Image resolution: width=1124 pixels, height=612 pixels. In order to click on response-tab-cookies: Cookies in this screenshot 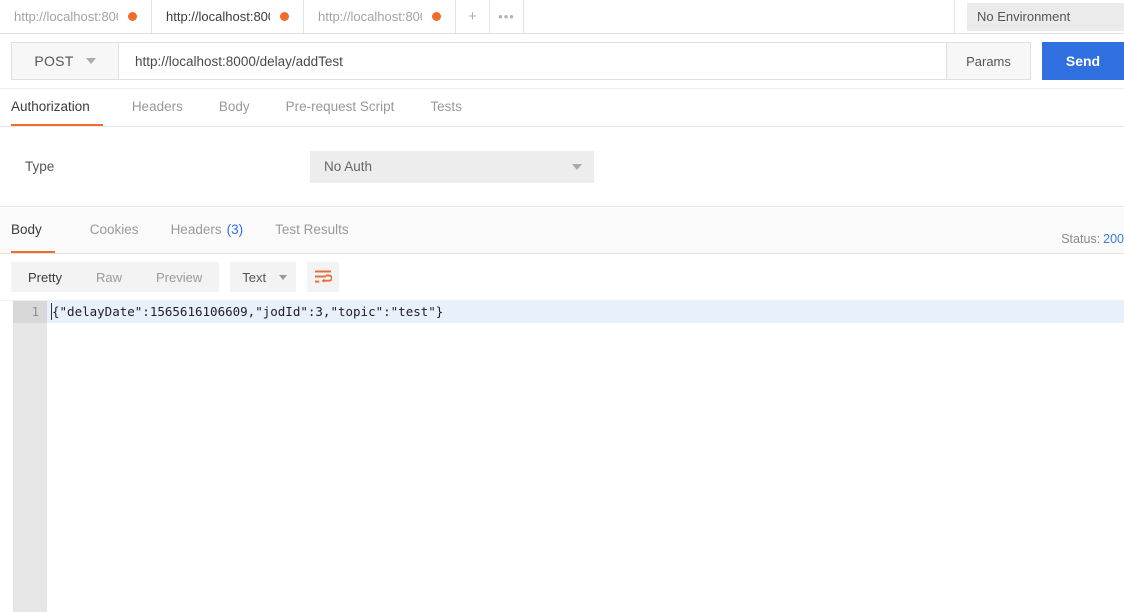, I will do `click(114, 230)`.